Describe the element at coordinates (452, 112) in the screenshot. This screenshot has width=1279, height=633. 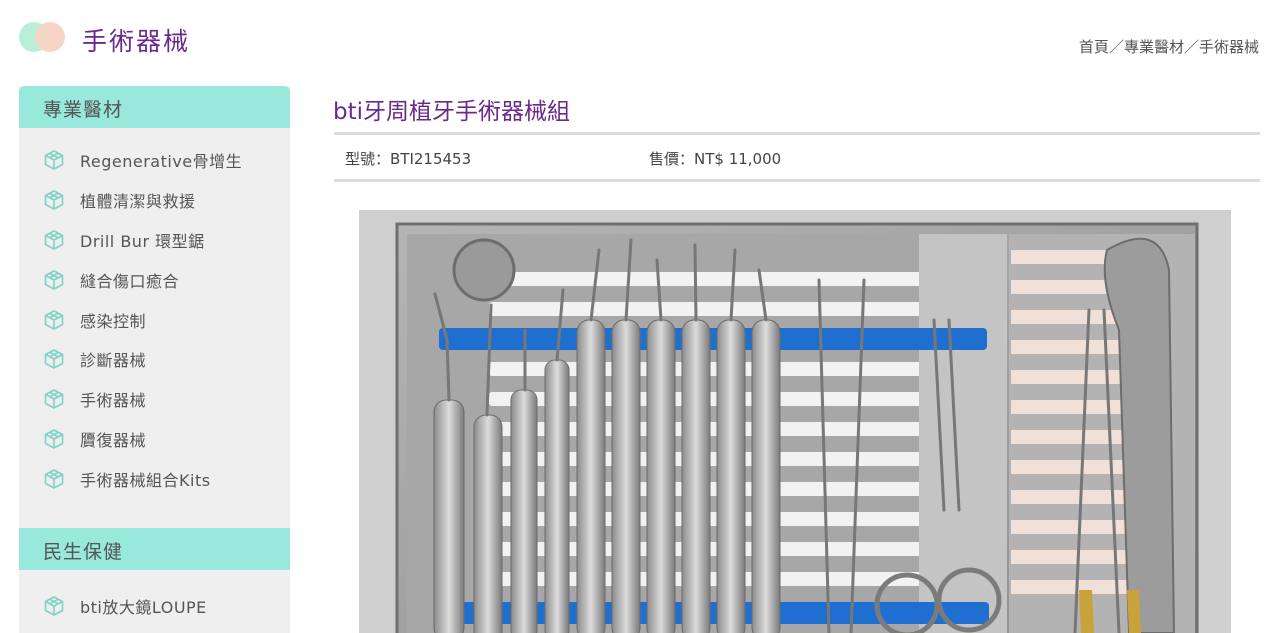
I see `product-title: bti牙周植牙手術器械組` at that location.